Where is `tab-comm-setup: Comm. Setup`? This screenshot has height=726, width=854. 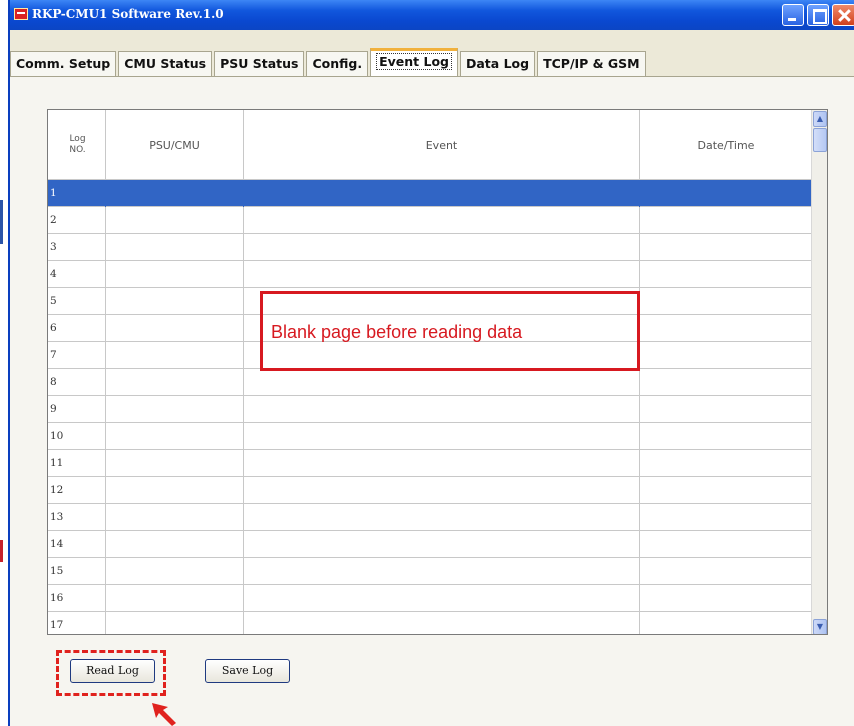
tab-comm-setup: Comm. Setup is located at coordinates (63, 63).